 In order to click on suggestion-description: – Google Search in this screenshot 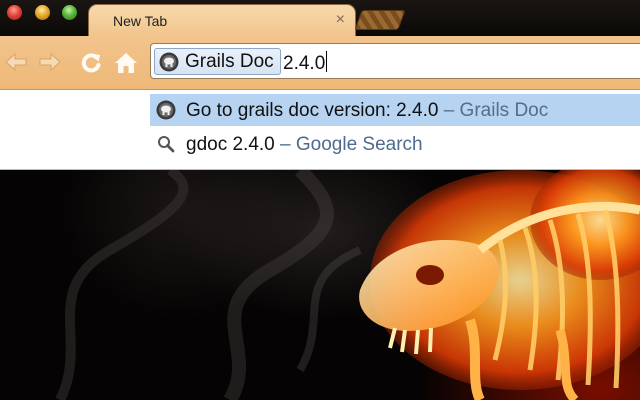, I will do `click(348, 144)`.